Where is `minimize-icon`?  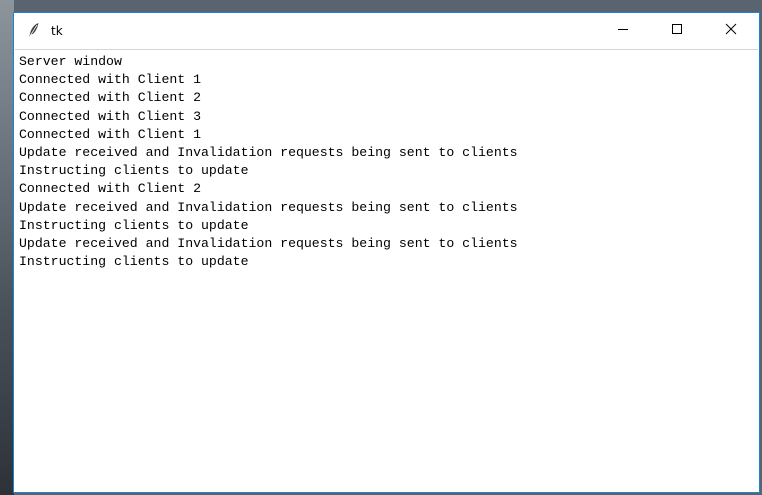 minimize-icon is located at coordinates (623, 31).